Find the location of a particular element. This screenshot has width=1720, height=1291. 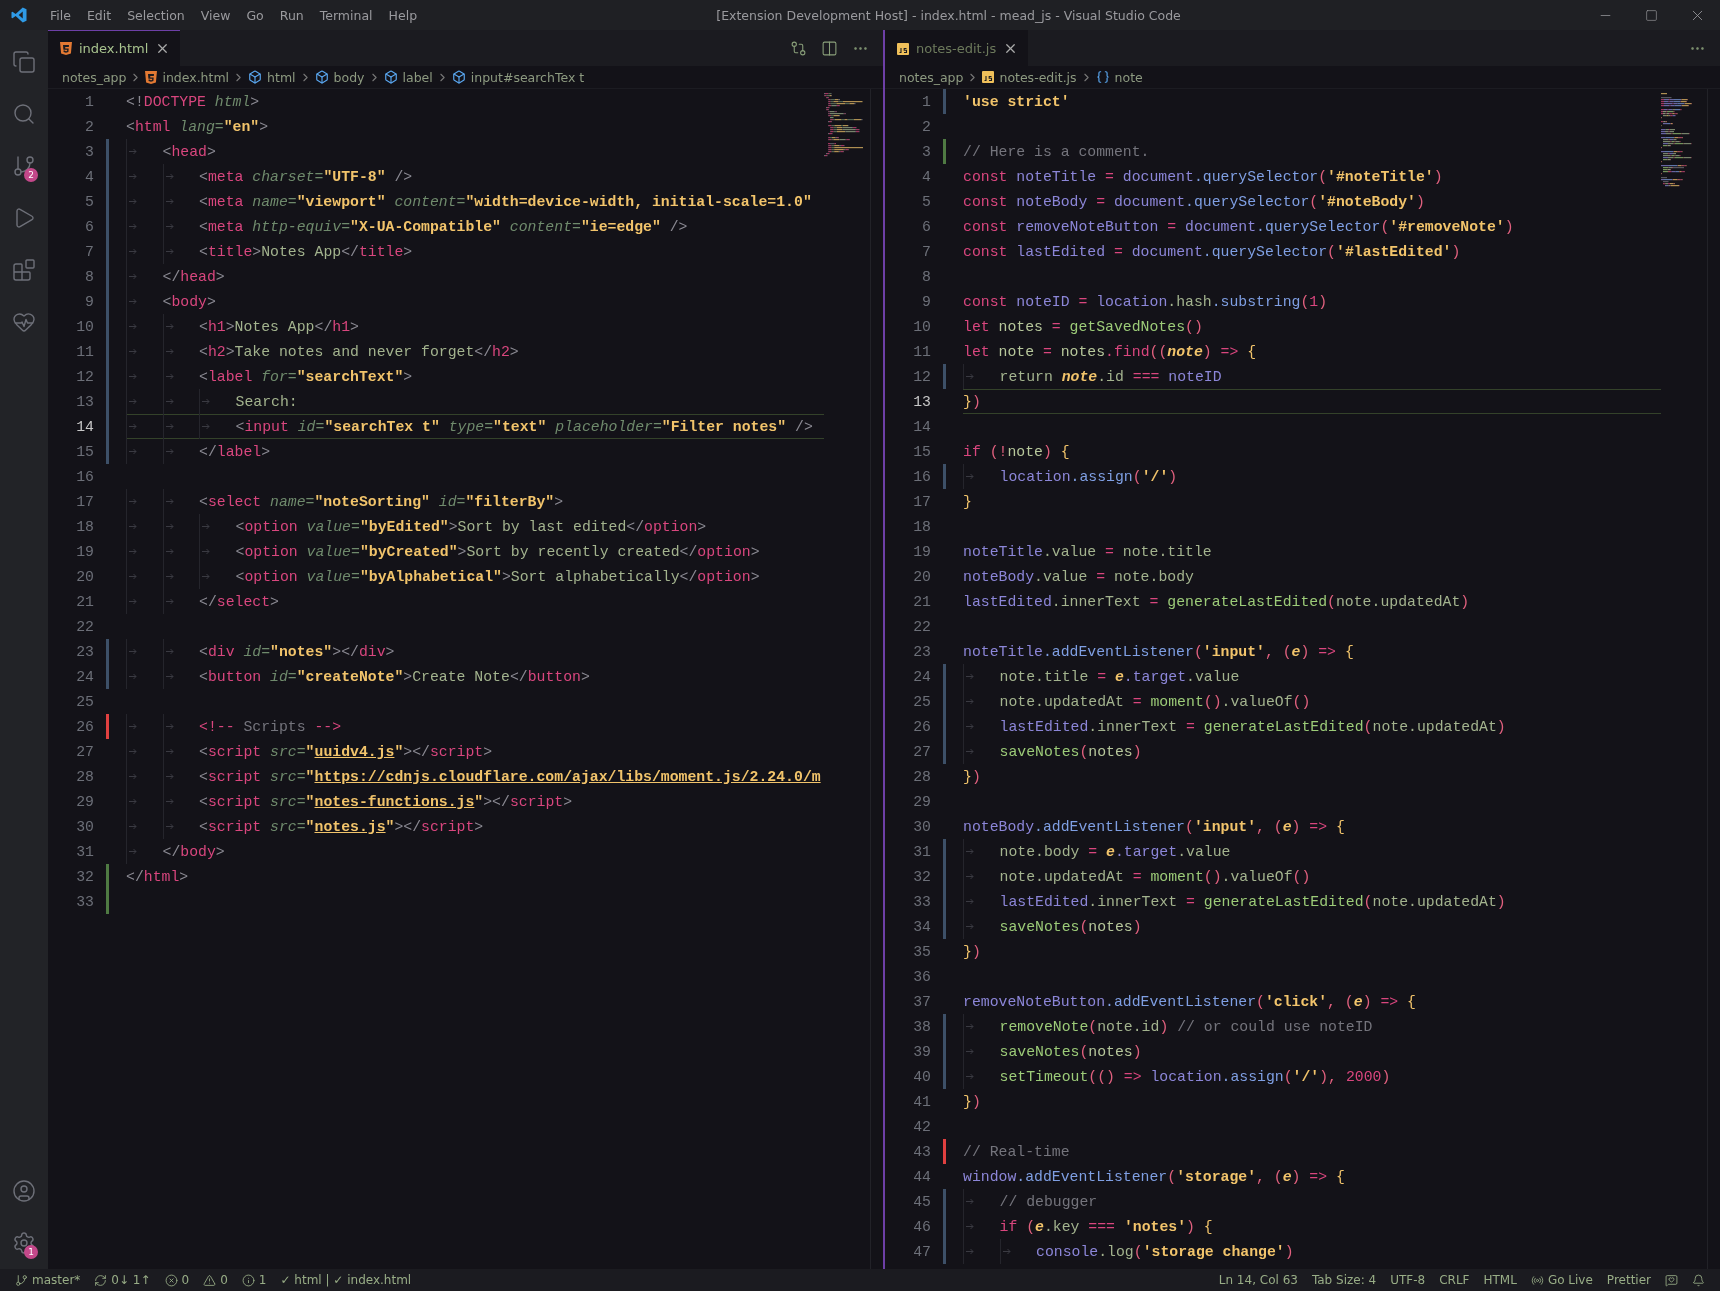

menu-item: Selection is located at coordinates (156, 15).